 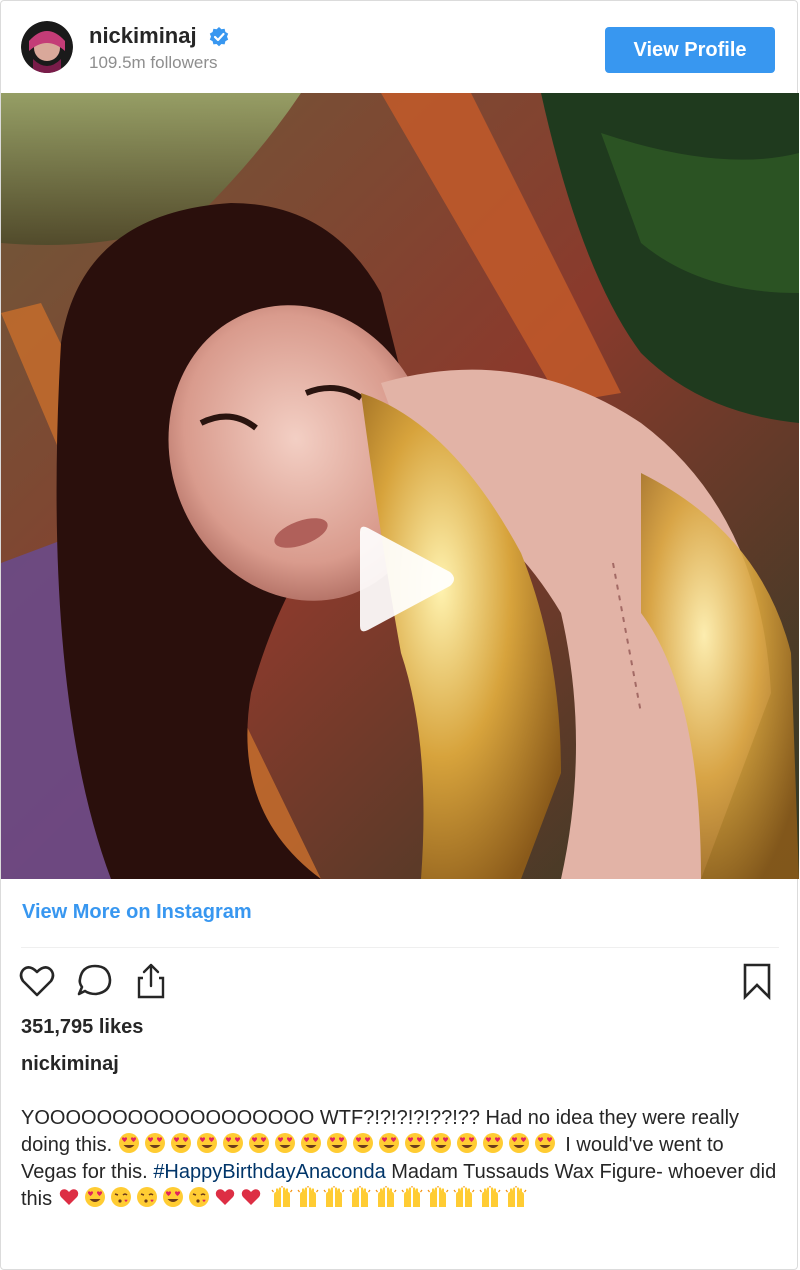 I want to click on follower-count: 109.5m followers, so click(x=153, y=62).